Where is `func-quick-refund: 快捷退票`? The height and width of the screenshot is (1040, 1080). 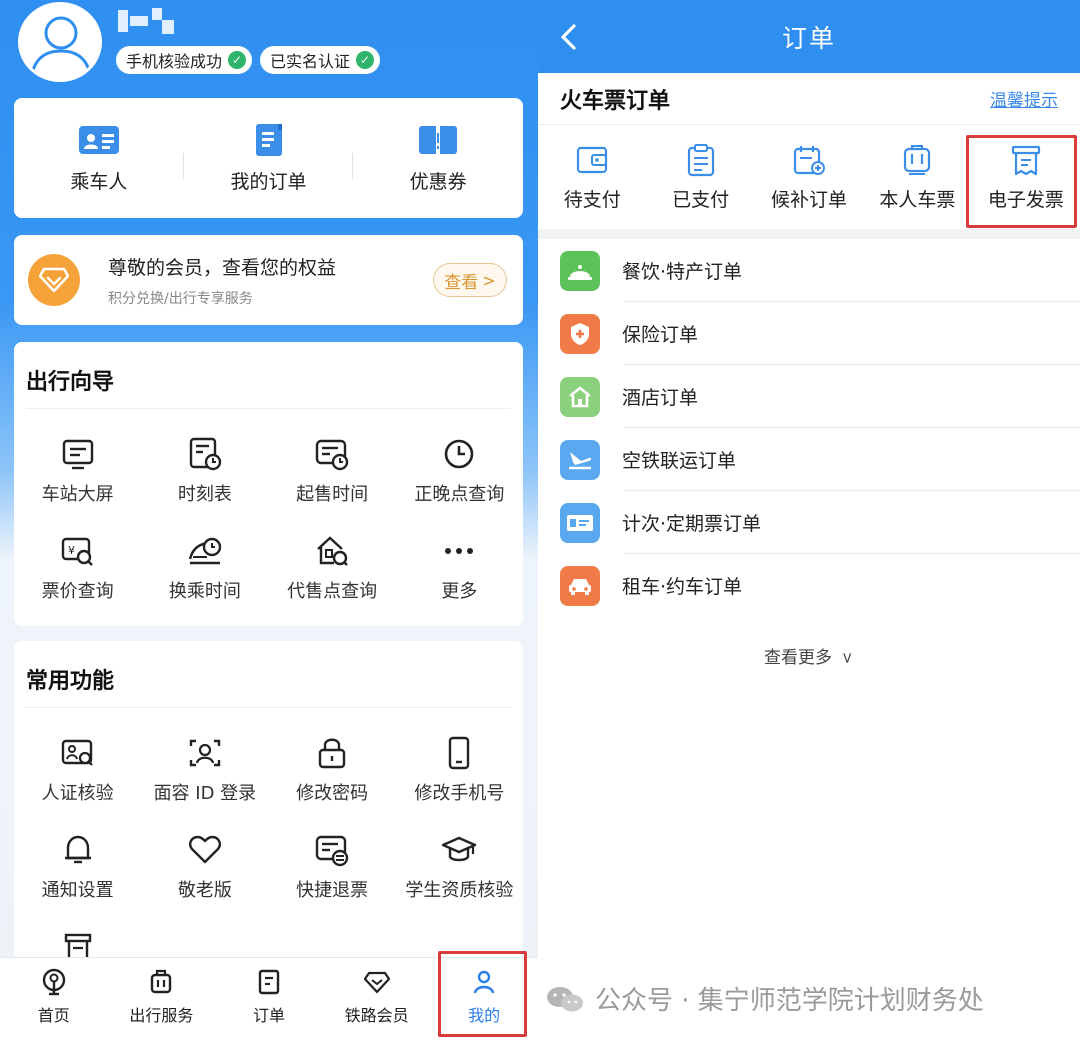
func-quick-refund: 快捷退票 is located at coordinates (332, 866).